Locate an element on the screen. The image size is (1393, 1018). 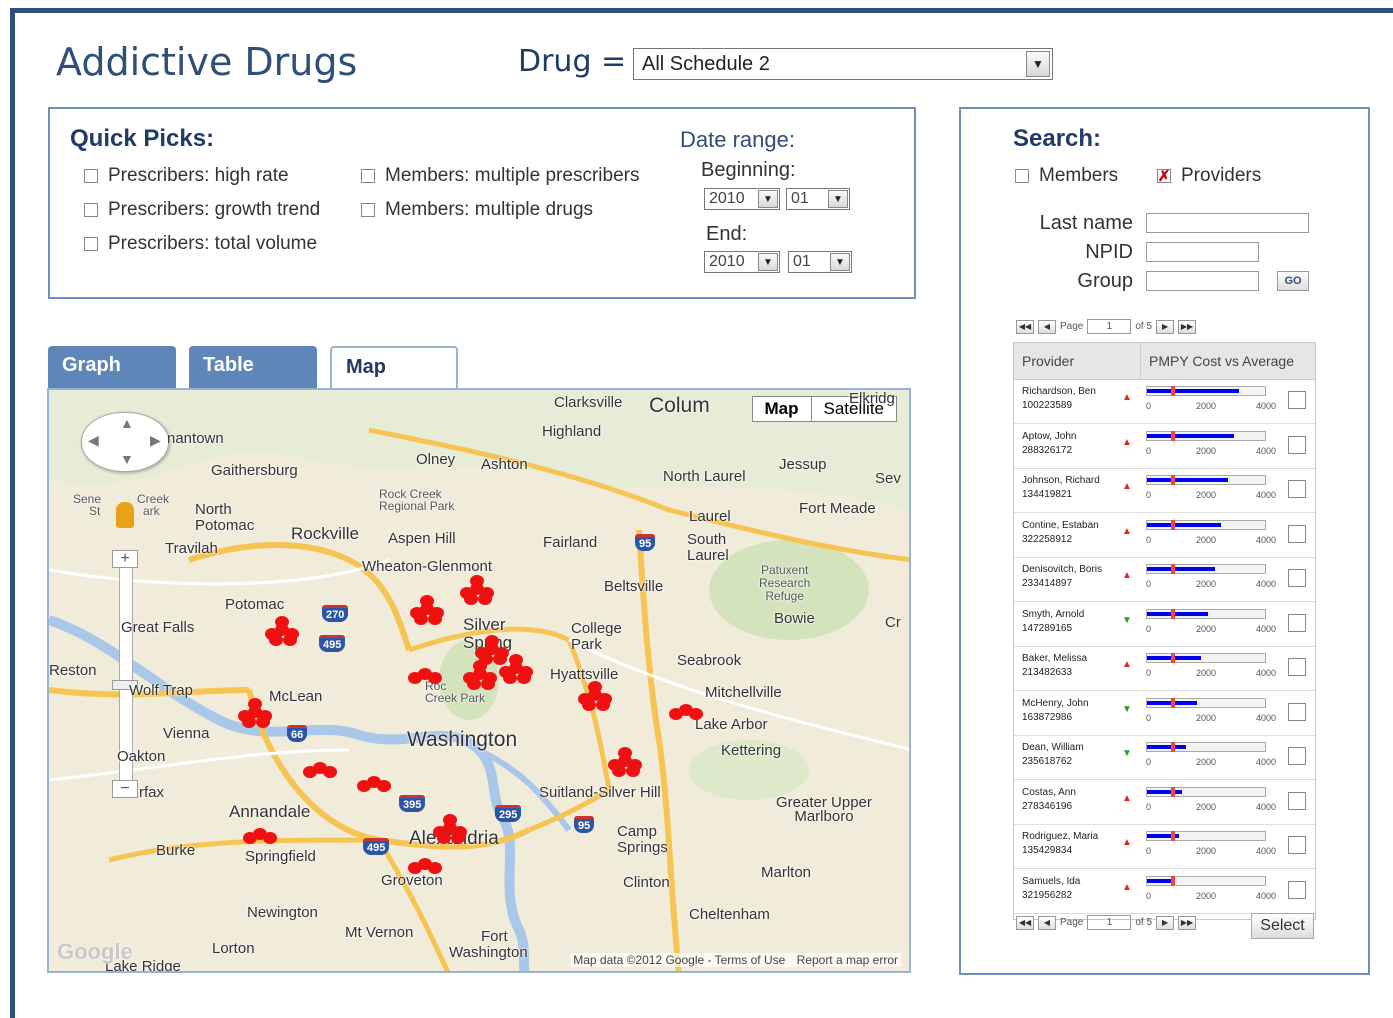
pan-control: ▲ ▼ ◀ ▶ is located at coordinates (125, 442).